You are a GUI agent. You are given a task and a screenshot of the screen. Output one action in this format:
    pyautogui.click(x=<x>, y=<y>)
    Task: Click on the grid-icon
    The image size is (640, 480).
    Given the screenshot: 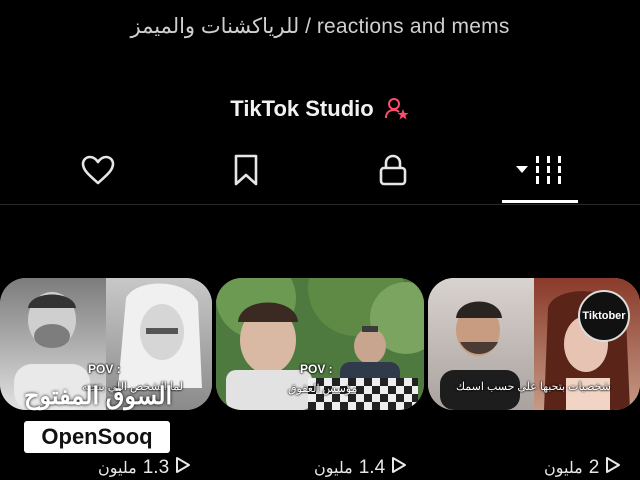 What is the action you would take?
    pyautogui.click(x=540, y=172)
    